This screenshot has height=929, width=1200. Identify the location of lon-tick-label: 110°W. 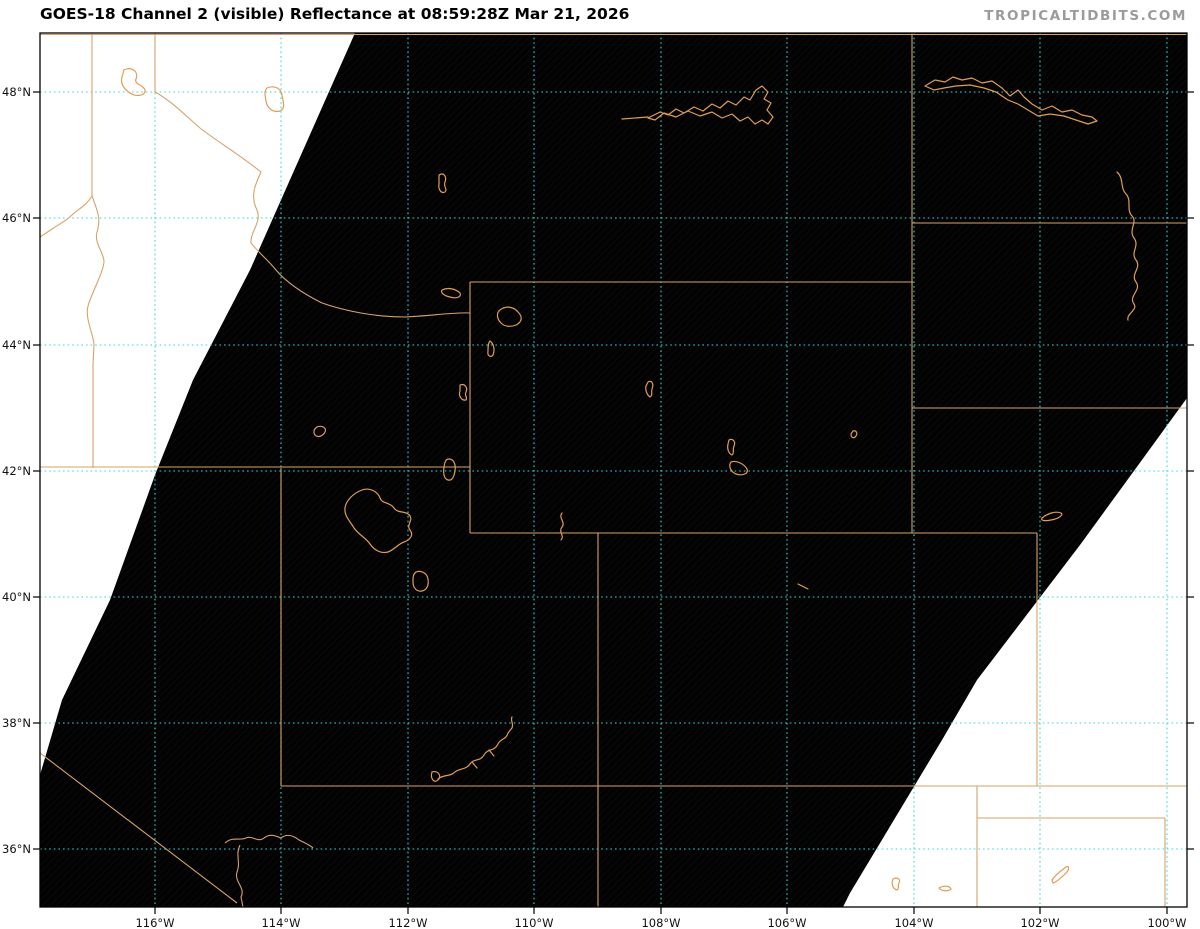
(534, 922).